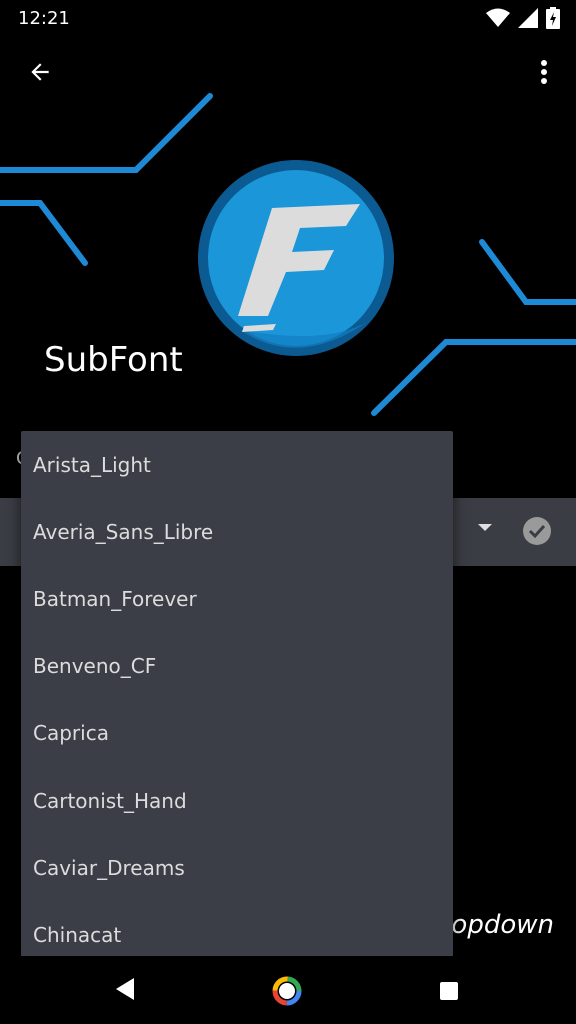 Image resolution: width=576 pixels, height=1024 pixels. What do you see at coordinates (553, 18) in the screenshot?
I see `battery-charging-icon` at bounding box center [553, 18].